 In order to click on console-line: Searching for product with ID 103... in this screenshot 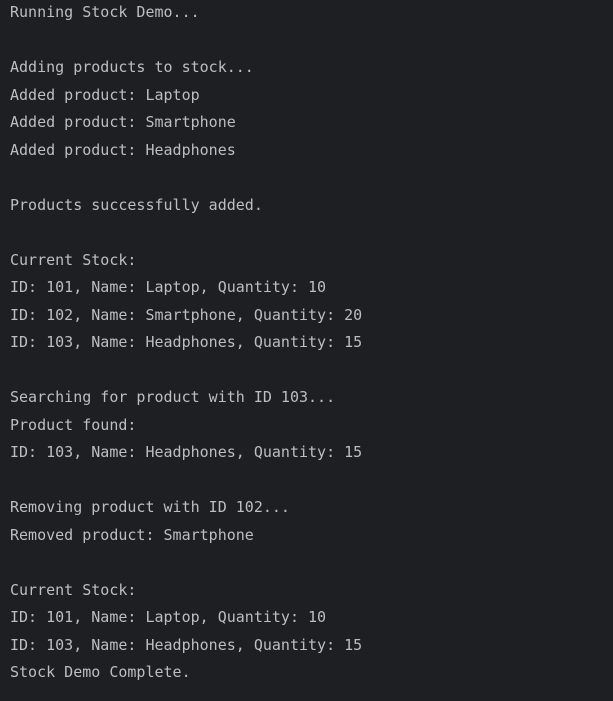, I will do `click(173, 397)`.